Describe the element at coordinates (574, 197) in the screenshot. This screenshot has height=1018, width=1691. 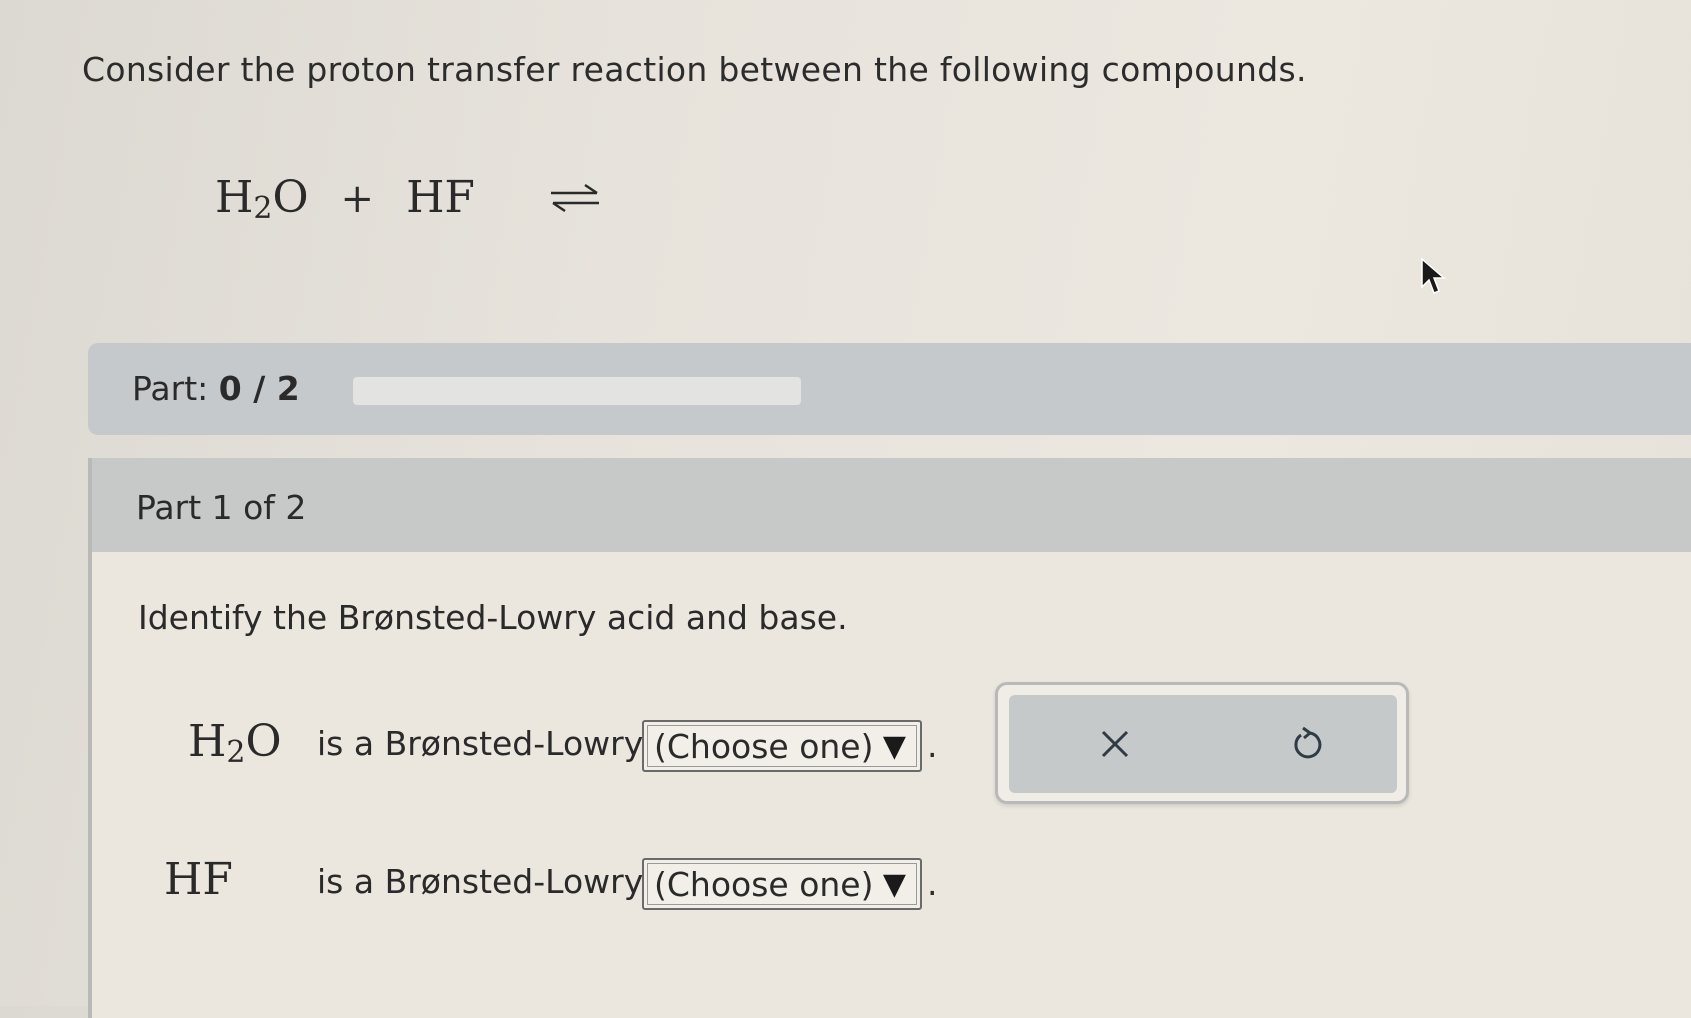
I see `equilibrium-arrows-icon` at that location.